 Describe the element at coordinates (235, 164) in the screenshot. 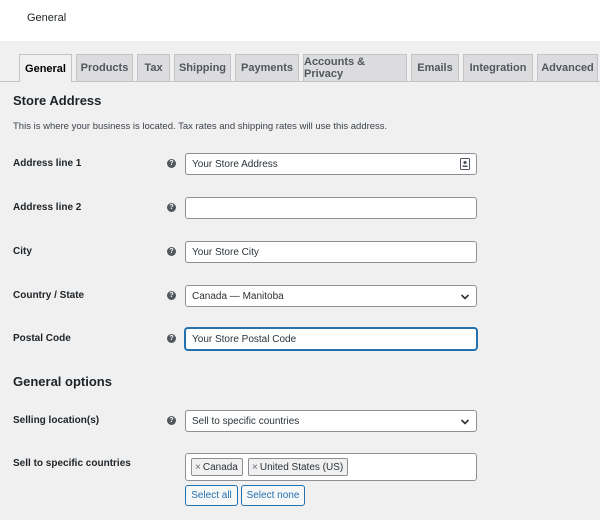

I see `address-line-1-value: Your Store Address` at that location.